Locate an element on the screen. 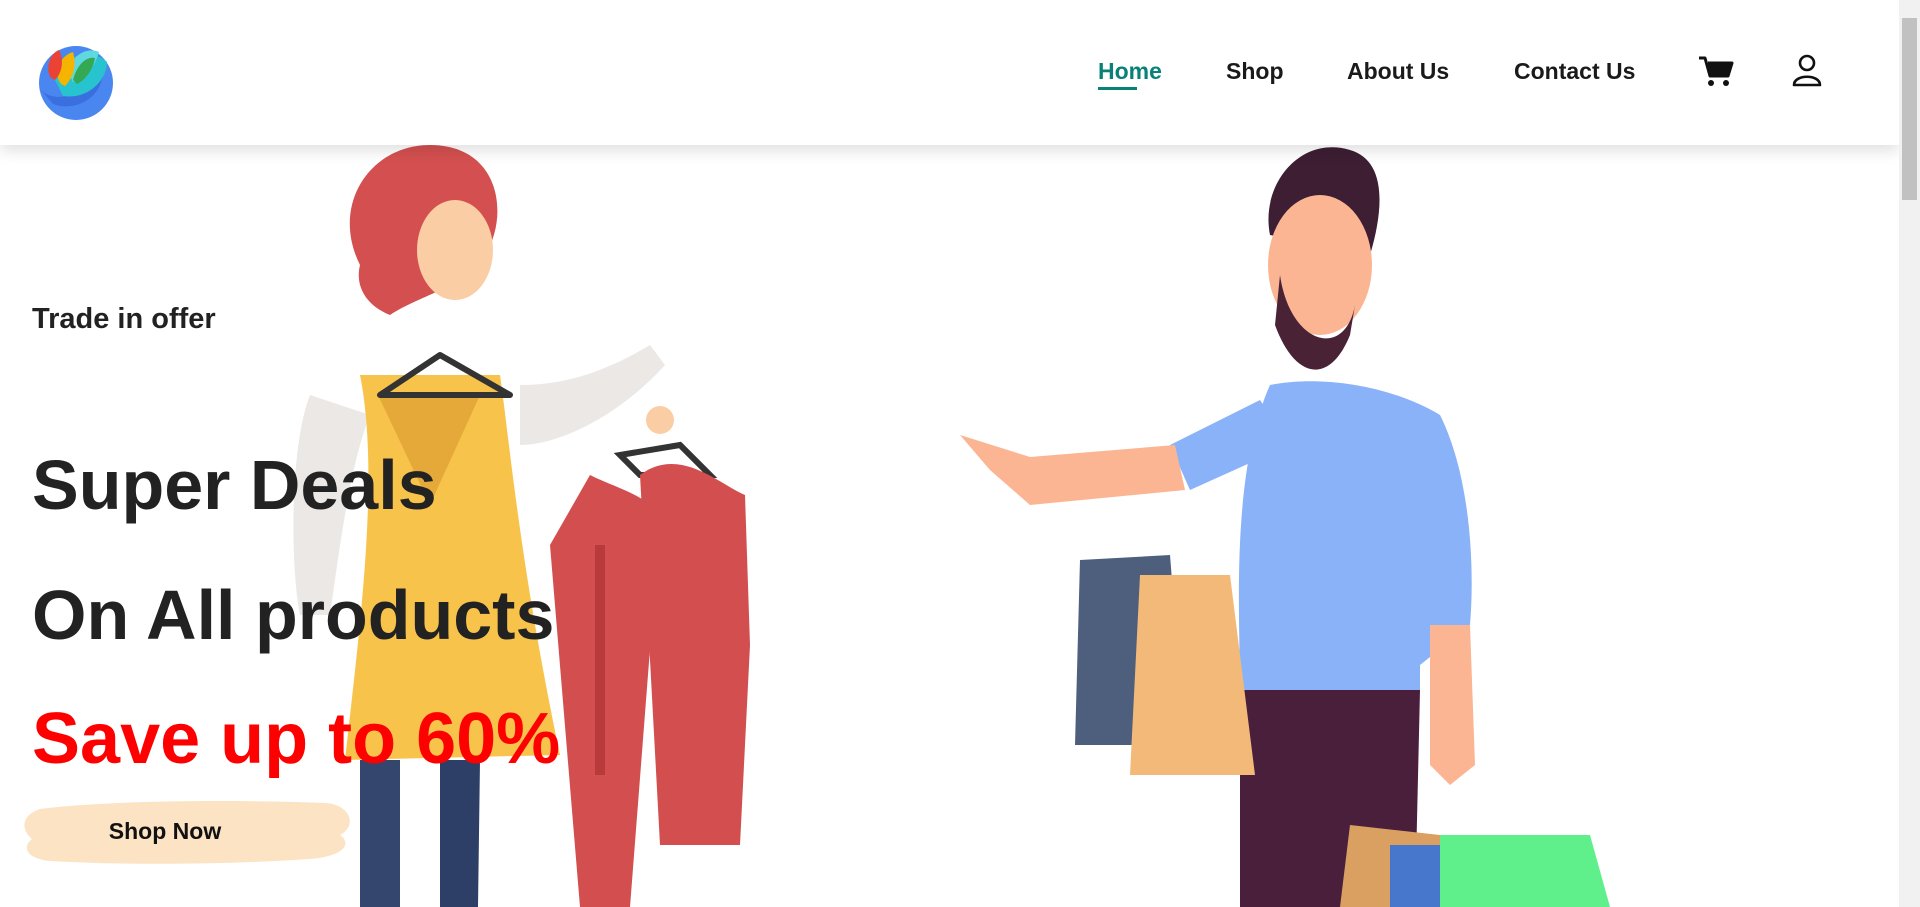 Image resolution: width=1920 pixels, height=907 pixels. nav-link-home: Home is located at coordinates (1130, 71).